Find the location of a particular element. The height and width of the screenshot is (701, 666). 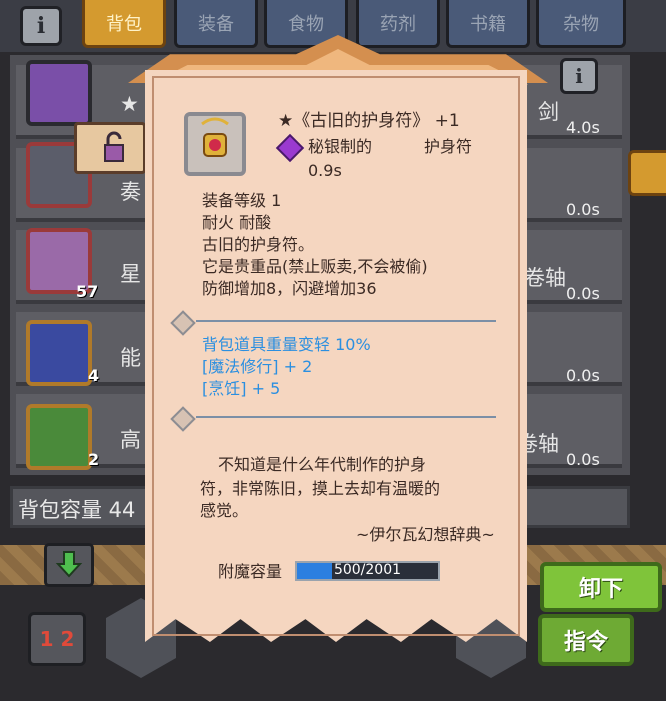

blue-scroll-icon is located at coordinates (59, 353).